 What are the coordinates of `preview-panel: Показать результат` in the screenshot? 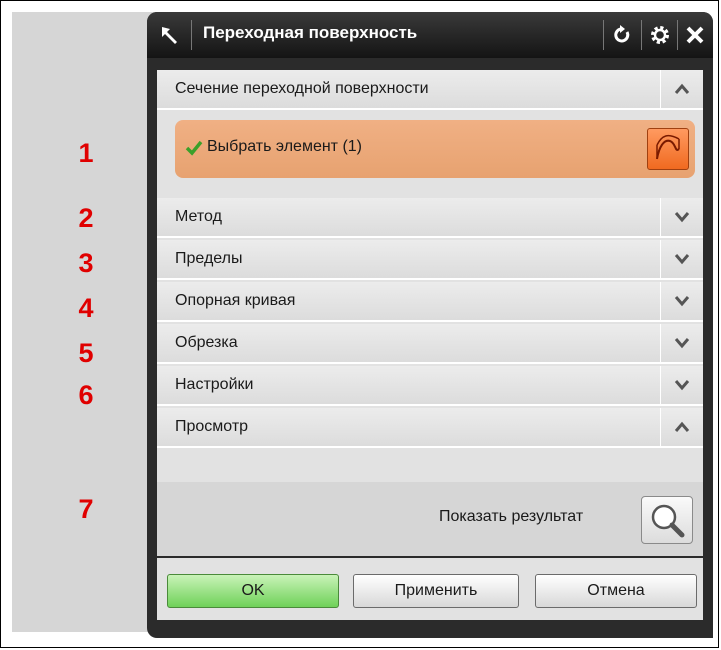 It's located at (430, 519).